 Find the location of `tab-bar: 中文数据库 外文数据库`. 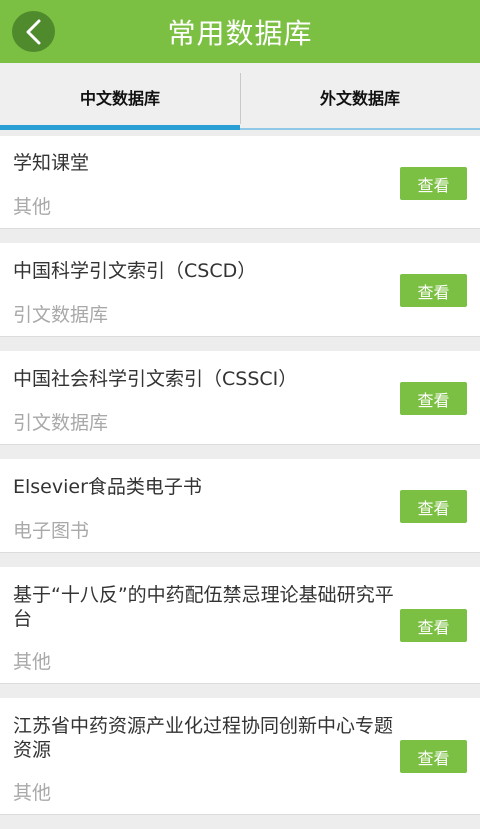

tab-bar: 中文数据库 外文数据库 is located at coordinates (240, 96).